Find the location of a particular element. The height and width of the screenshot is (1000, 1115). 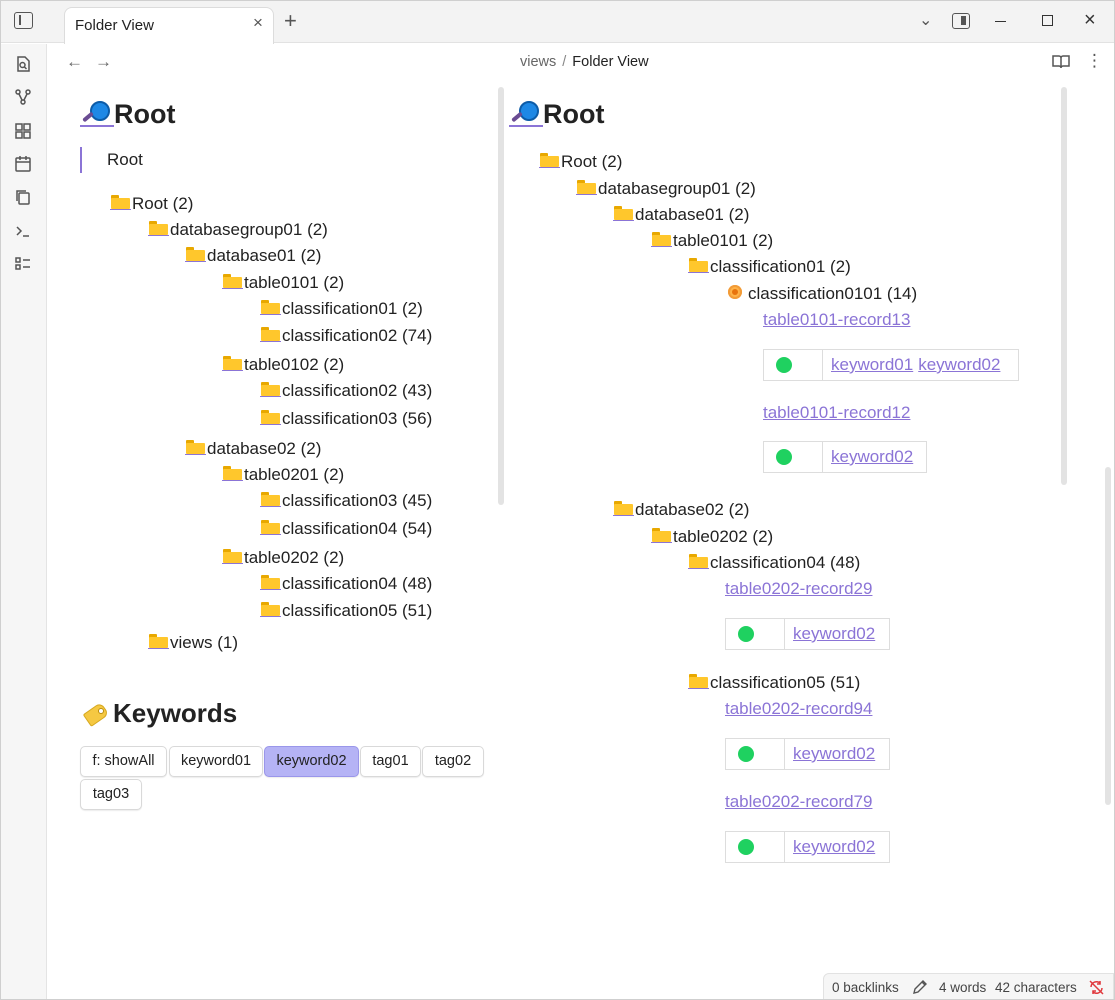

right-pane-scrollbar is located at coordinates (1064, 286).